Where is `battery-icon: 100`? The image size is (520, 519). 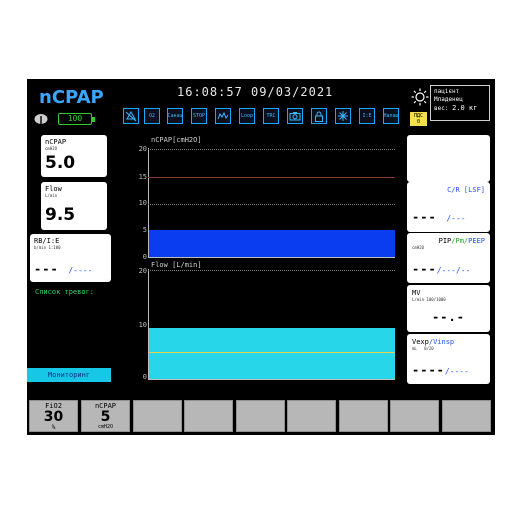
battery-icon: 100 is located at coordinates (76, 119).